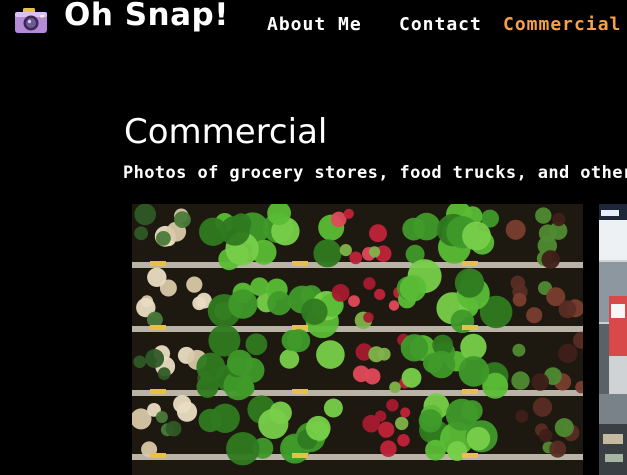 Image resolution: width=627 pixels, height=475 pixels. I want to click on camera-icon, so click(31, 20).